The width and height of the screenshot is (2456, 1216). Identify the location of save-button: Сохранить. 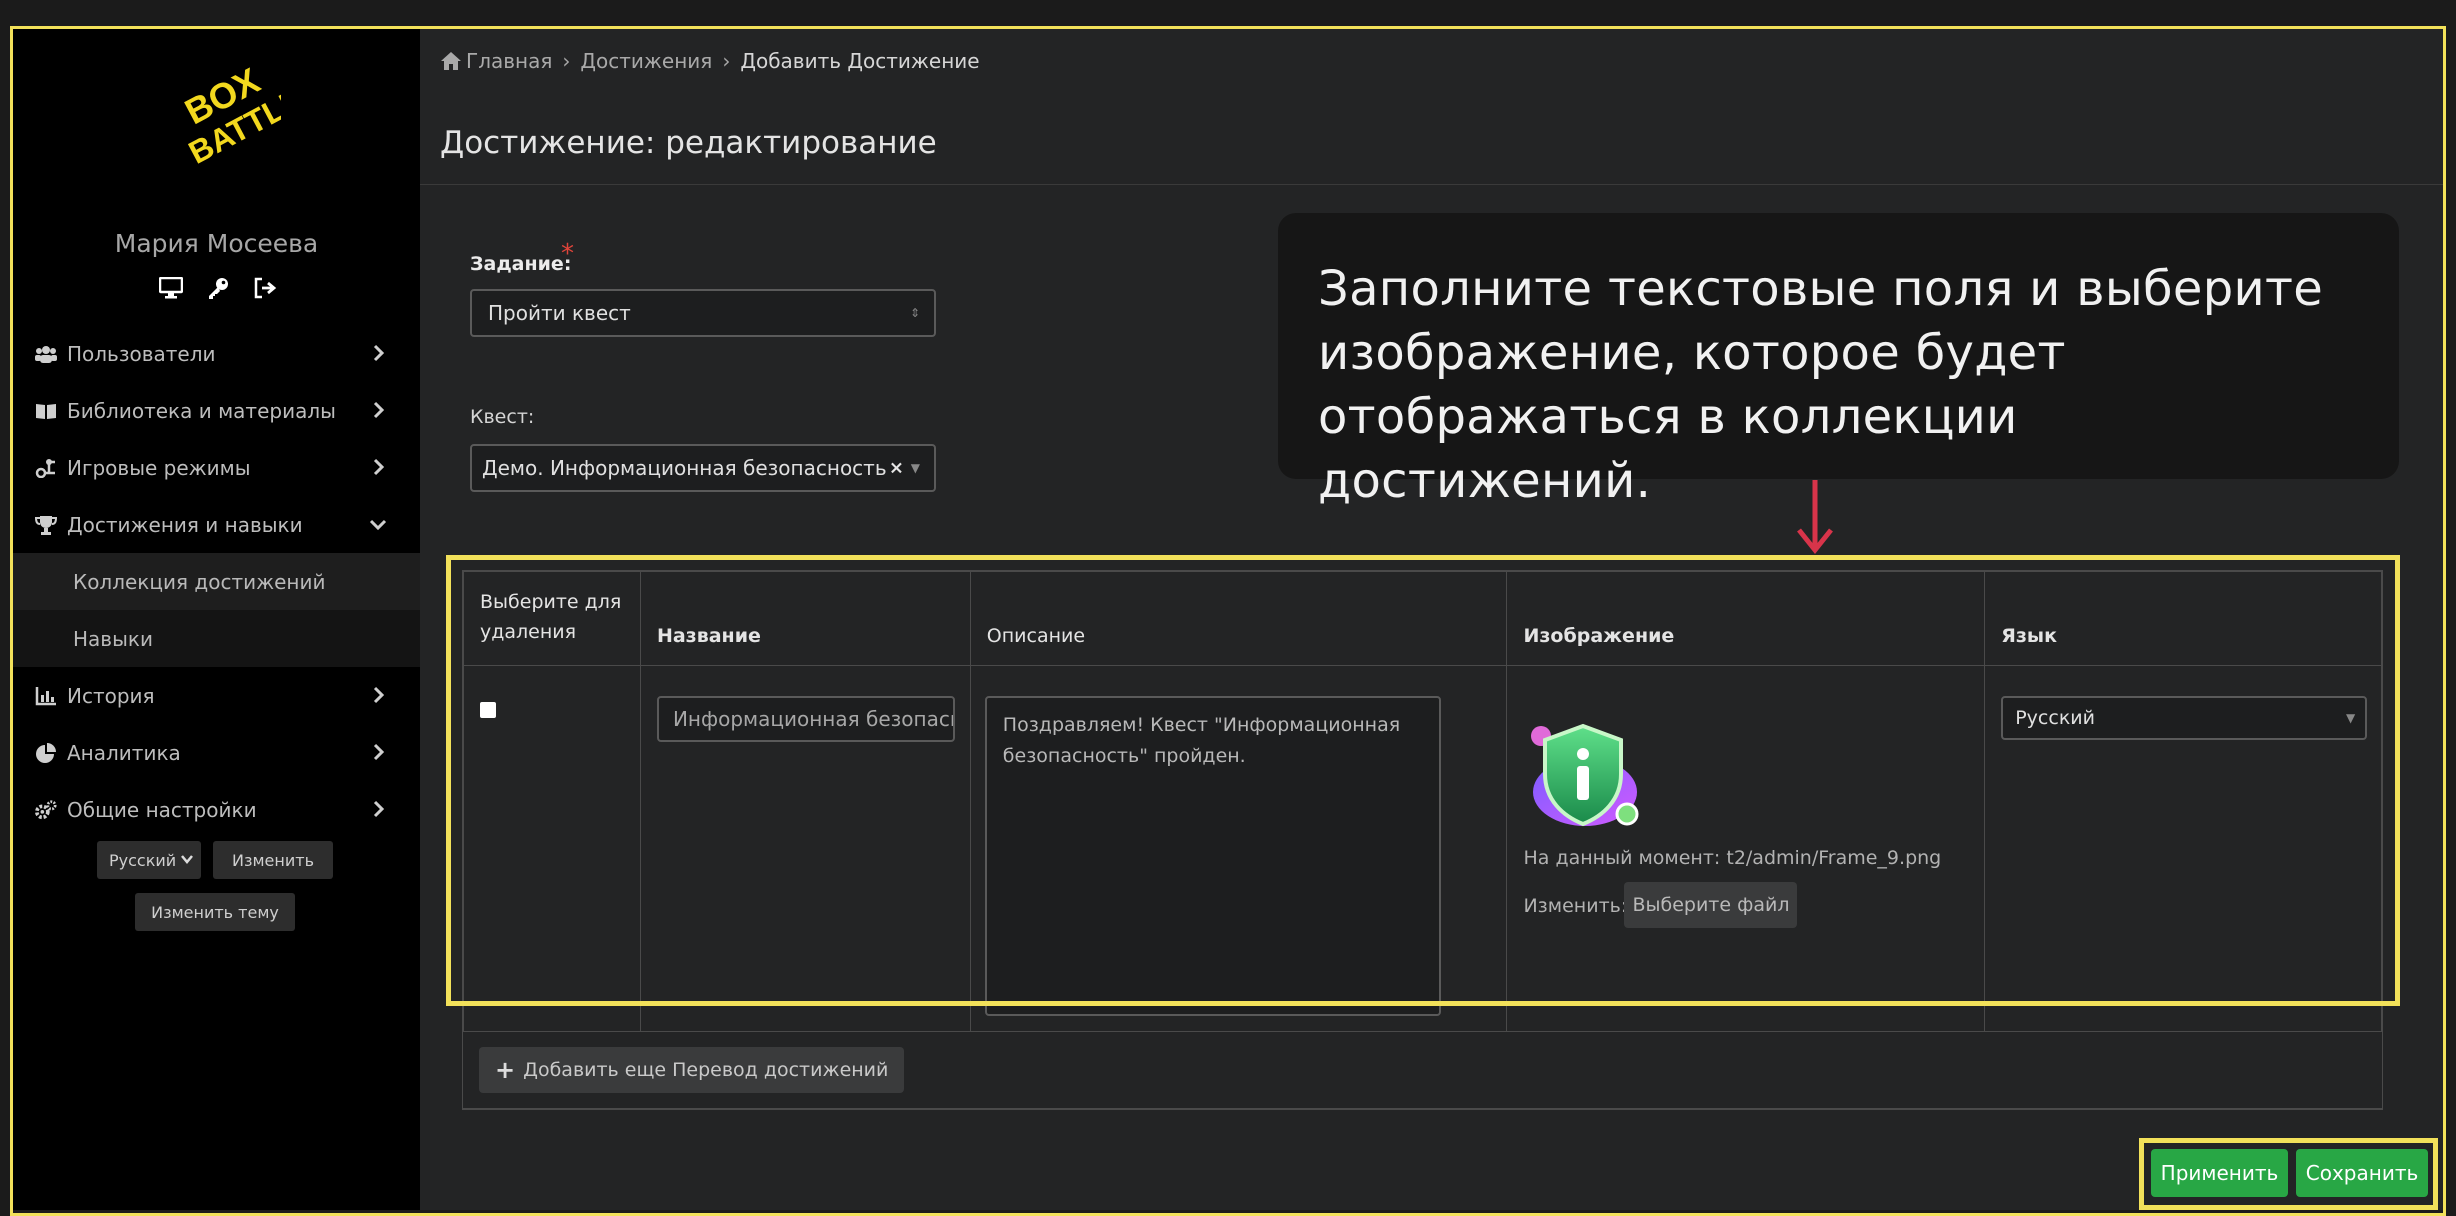
(2362, 1173).